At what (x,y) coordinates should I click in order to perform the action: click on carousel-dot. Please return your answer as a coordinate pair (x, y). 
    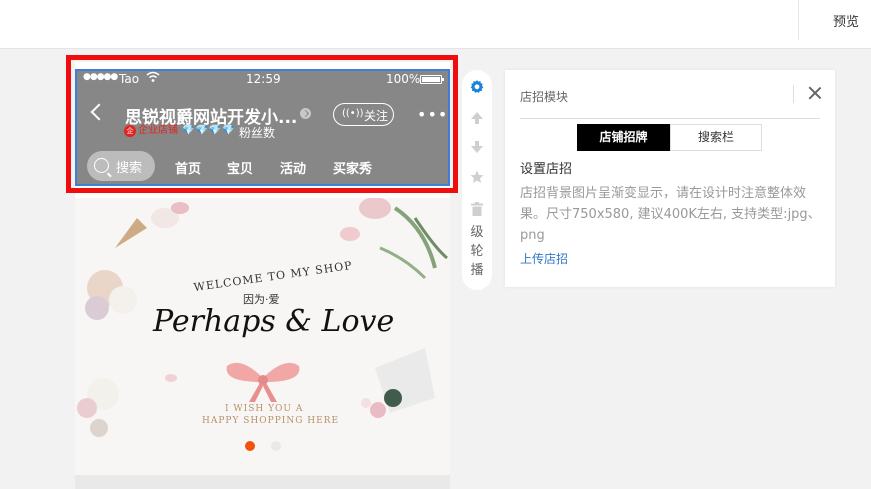
    Looking at the image, I should click on (276, 446).